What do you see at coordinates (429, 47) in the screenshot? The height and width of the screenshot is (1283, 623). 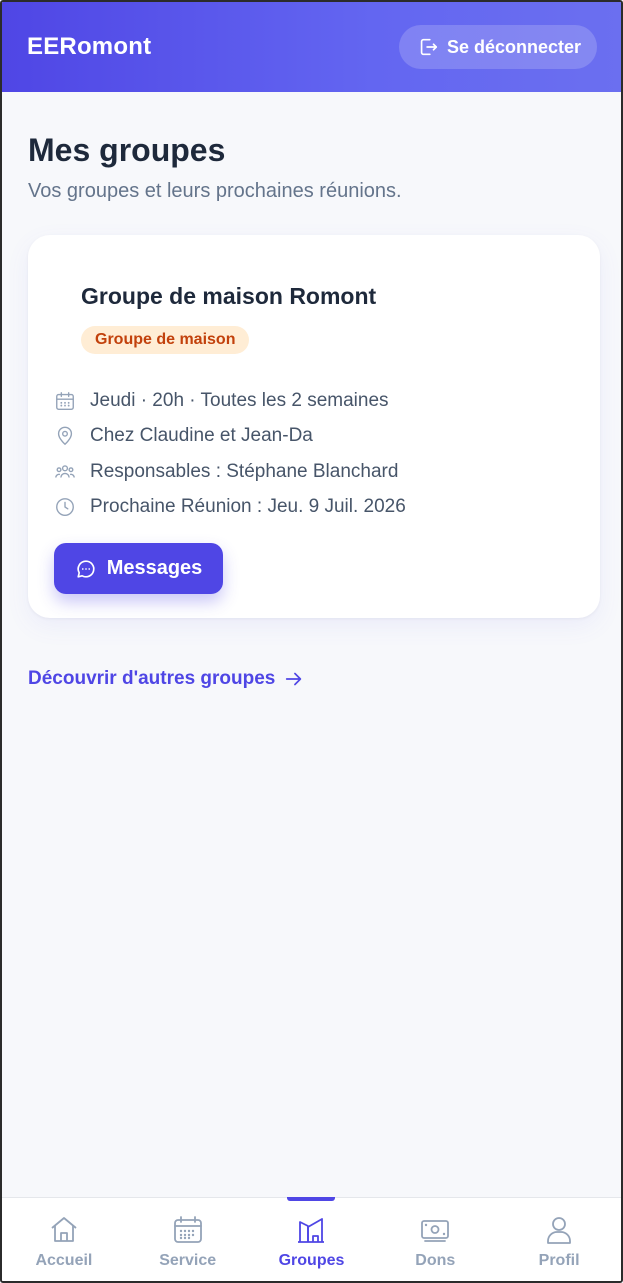 I see `logout-icon` at bounding box center [429, 47].